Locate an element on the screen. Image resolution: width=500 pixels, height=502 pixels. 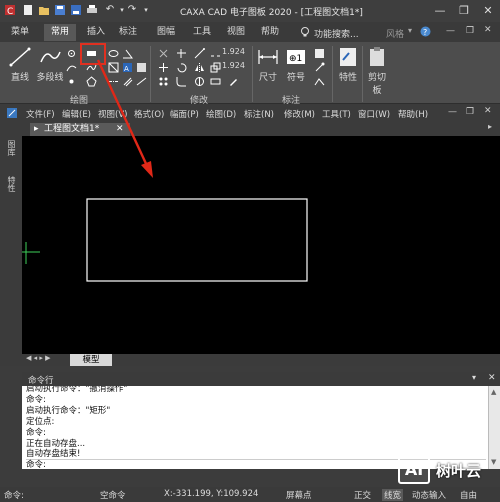
menu-sheet: 幅面(P) is located at coordinates (184, 114).